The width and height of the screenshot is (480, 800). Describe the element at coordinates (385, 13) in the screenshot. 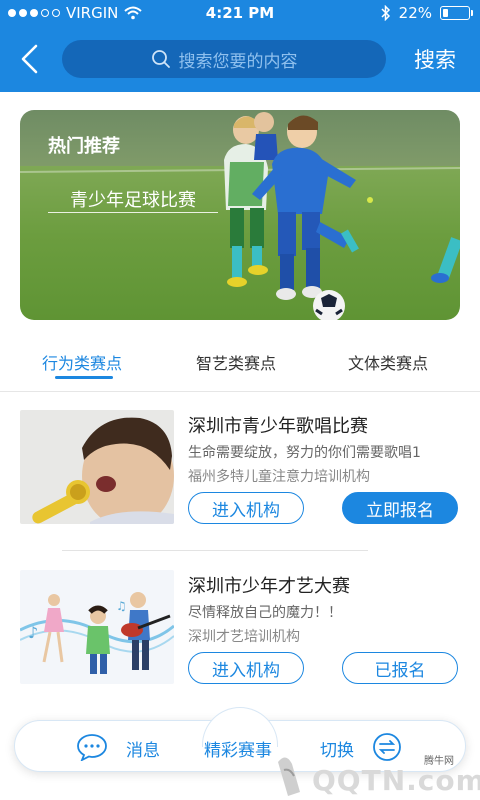

I see `bluetooth-icon` at that location.